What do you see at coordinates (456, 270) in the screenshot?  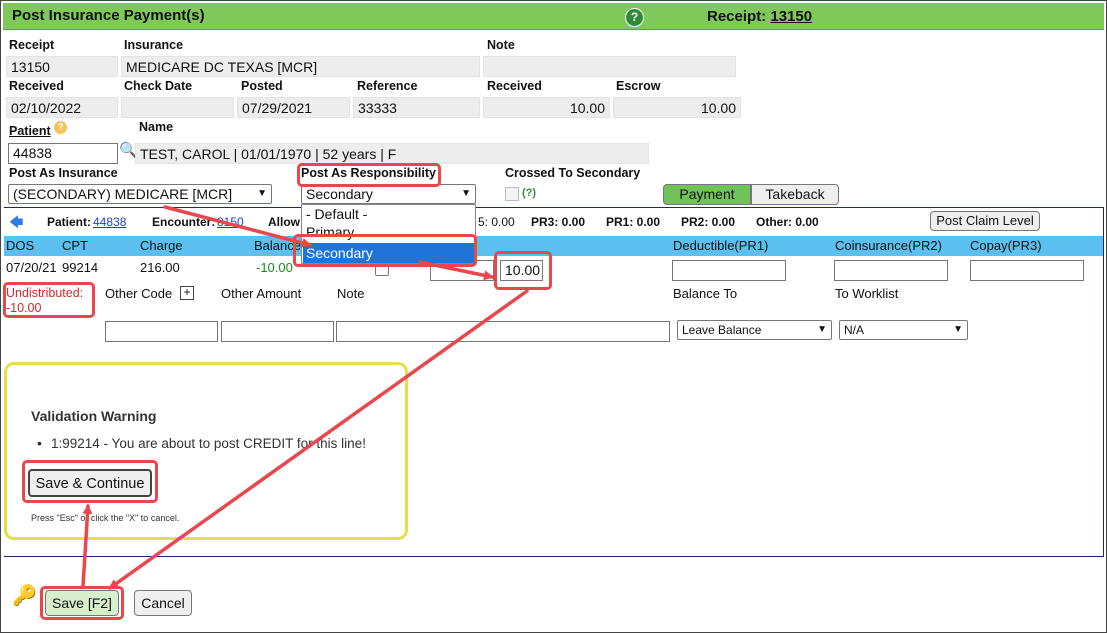 I see `arrow-option-to-payment` at bounding box center [456, 270].